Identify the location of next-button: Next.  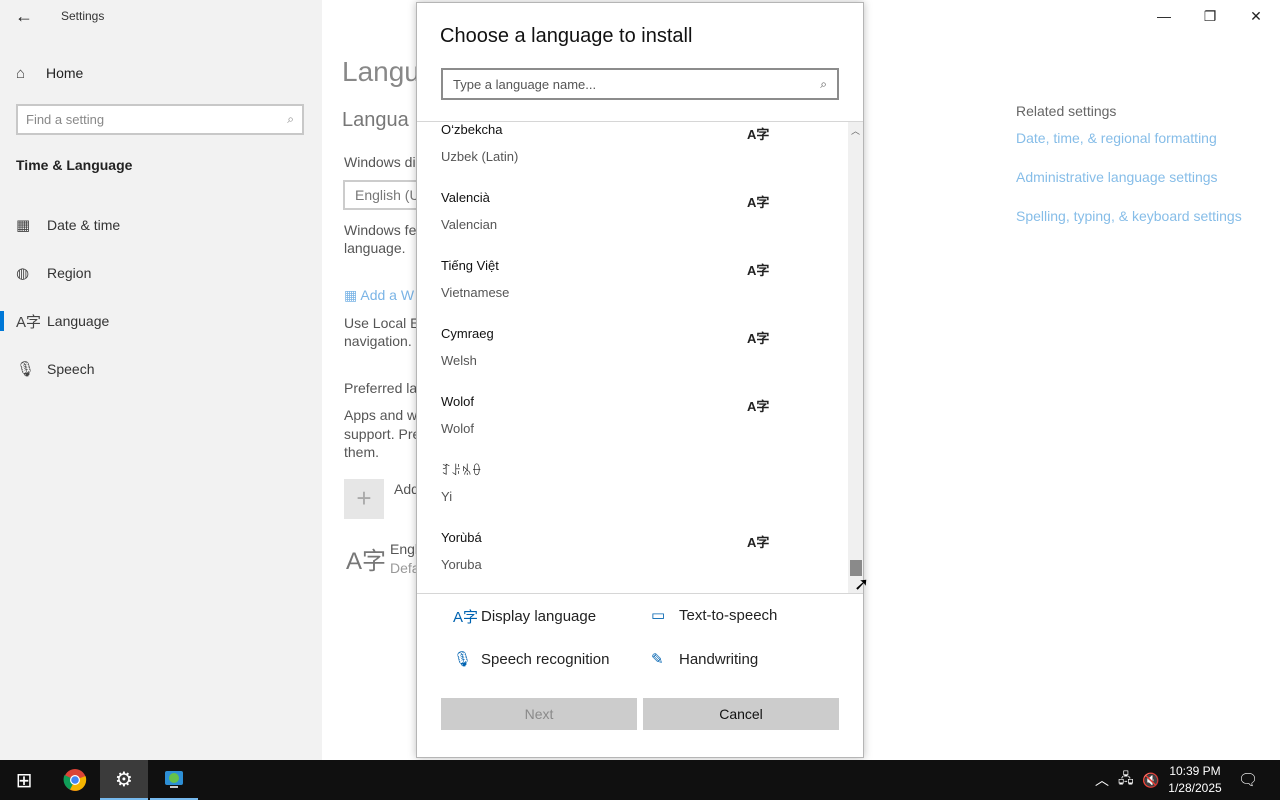
(539, 714).